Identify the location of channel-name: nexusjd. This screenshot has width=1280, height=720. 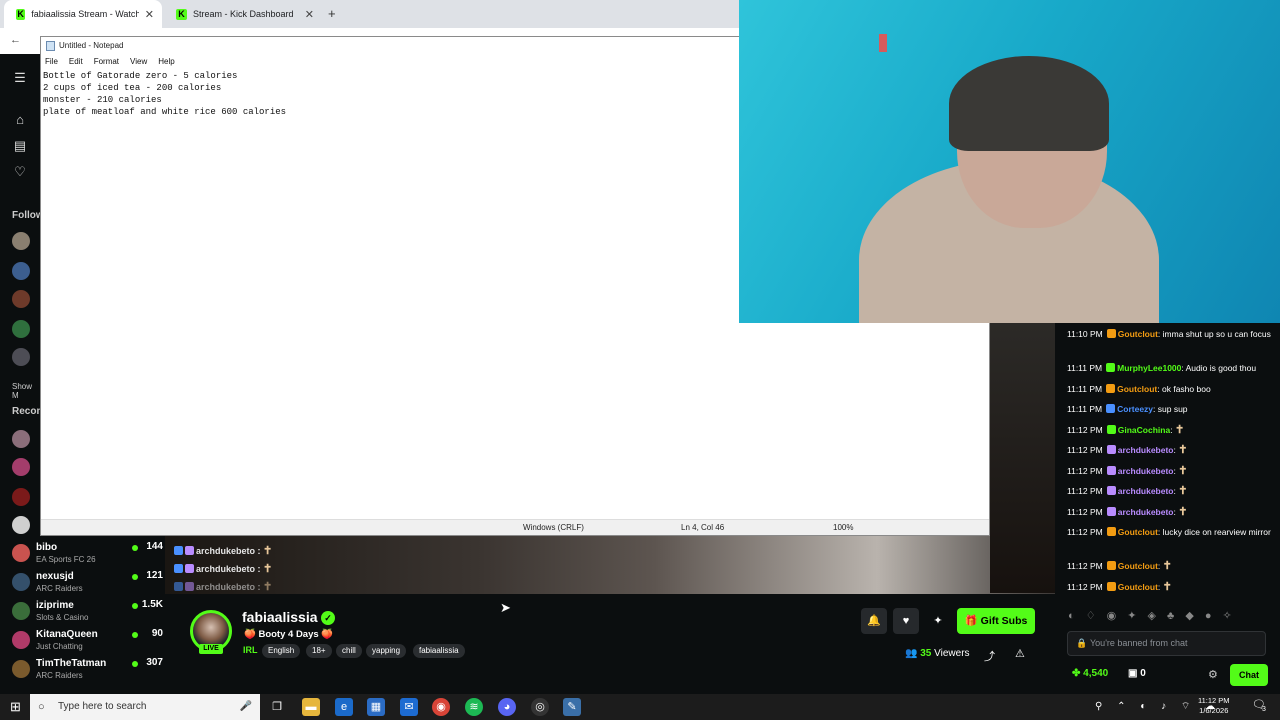
(55, 576).